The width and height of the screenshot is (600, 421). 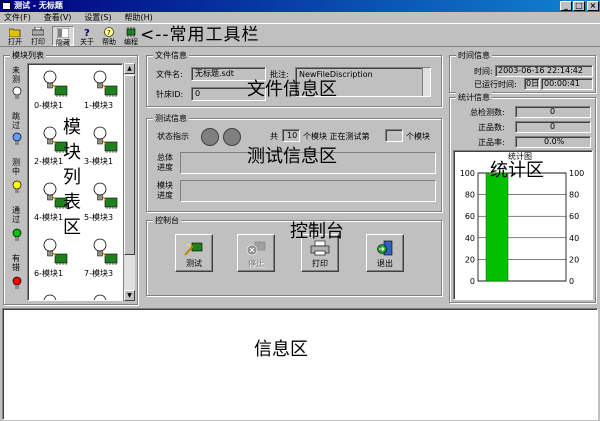 I want to click on module-item: 5-模块3, so click(x=103, y=205).